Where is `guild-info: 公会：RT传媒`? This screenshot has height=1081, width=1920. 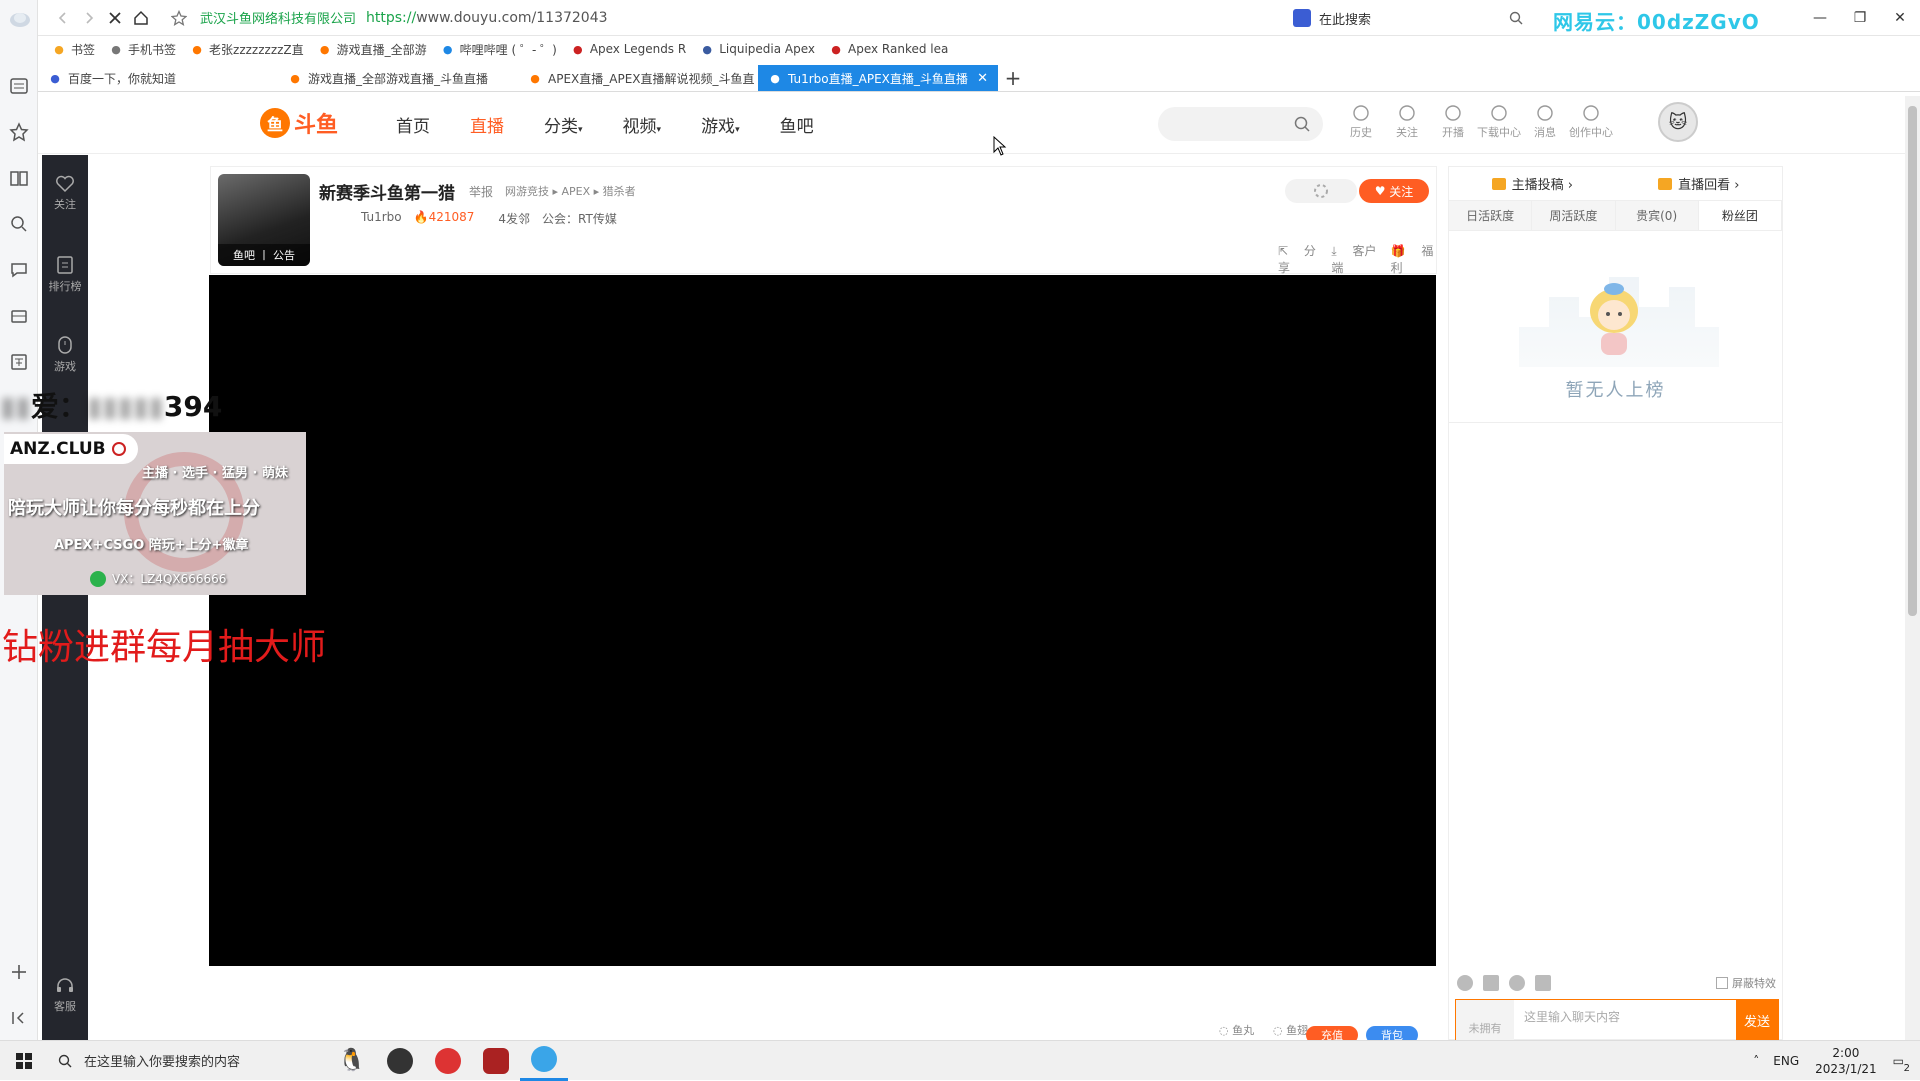 guild-info: 公会：RT传媒 is located at coordinates (579, 218).